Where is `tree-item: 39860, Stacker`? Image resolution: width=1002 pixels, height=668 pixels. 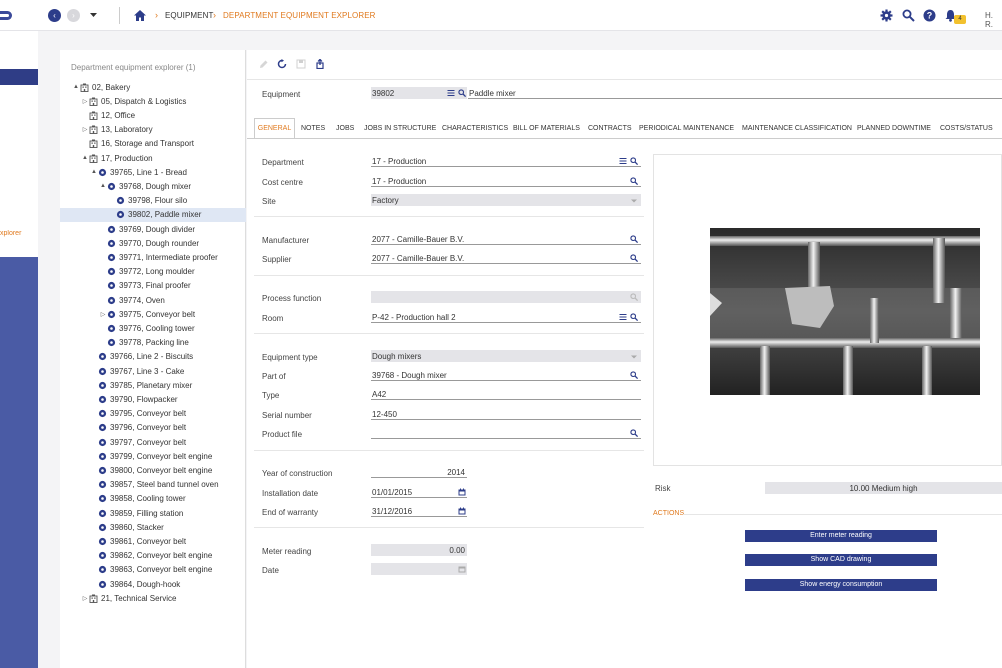
tree-item: 39860, Stacker is located at coordinates (153, 527).